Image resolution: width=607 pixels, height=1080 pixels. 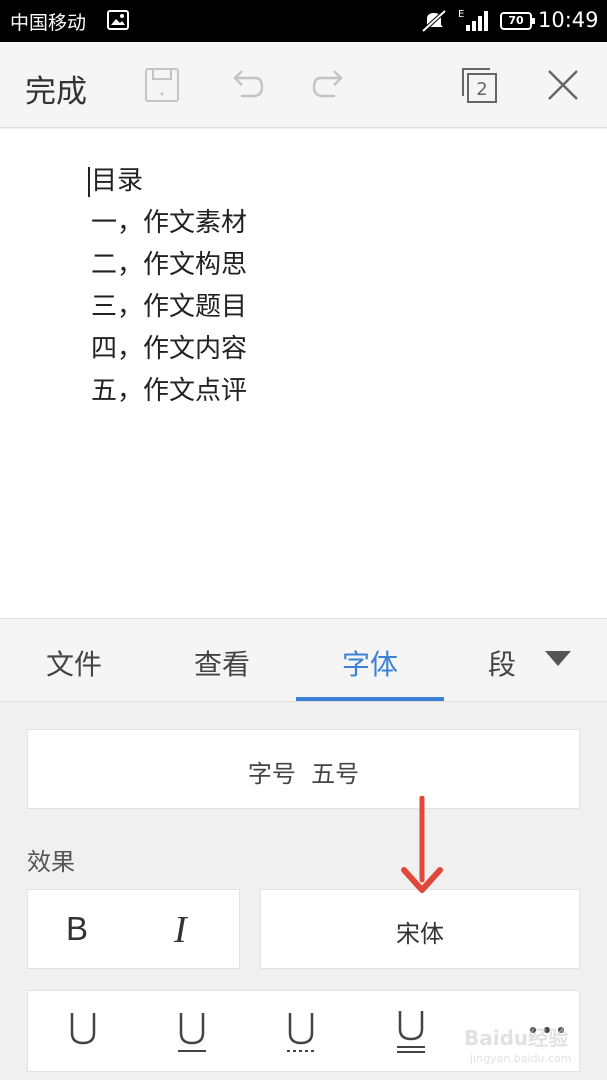 What do you see at coordinates (301, 1032) in the screenshot?
I see `underline-dotted-icon` at bounding box center [301, 1032].